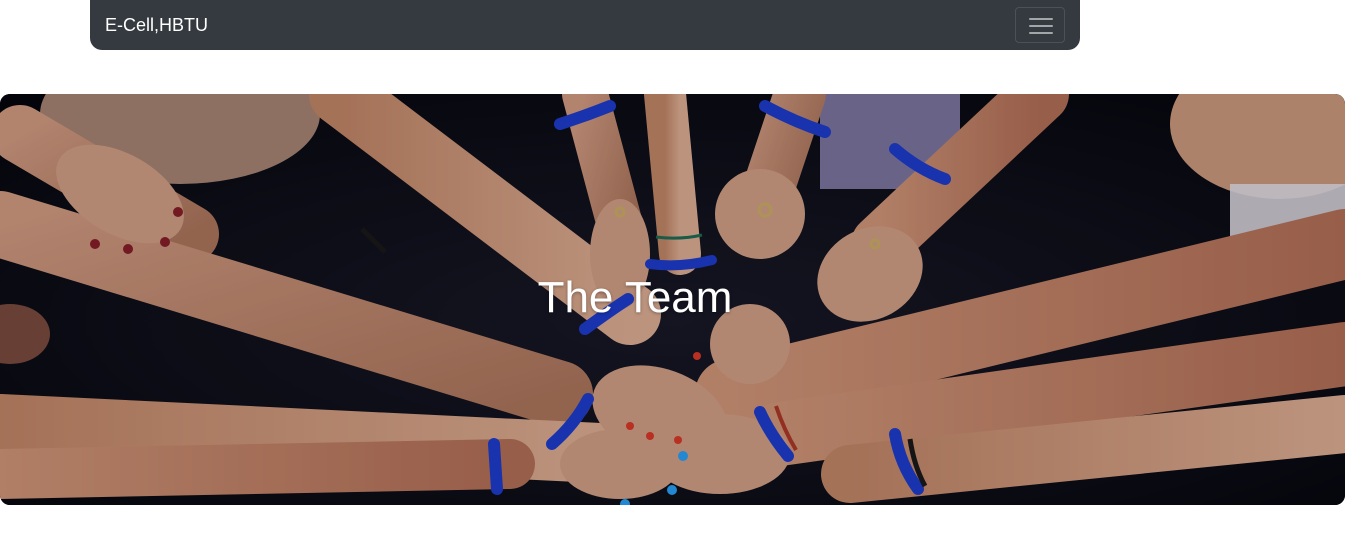 Image resolution: width=1345 pixels, height=547 pixels. I want to click on hamburger-menu-icon, so click(1041, 26).